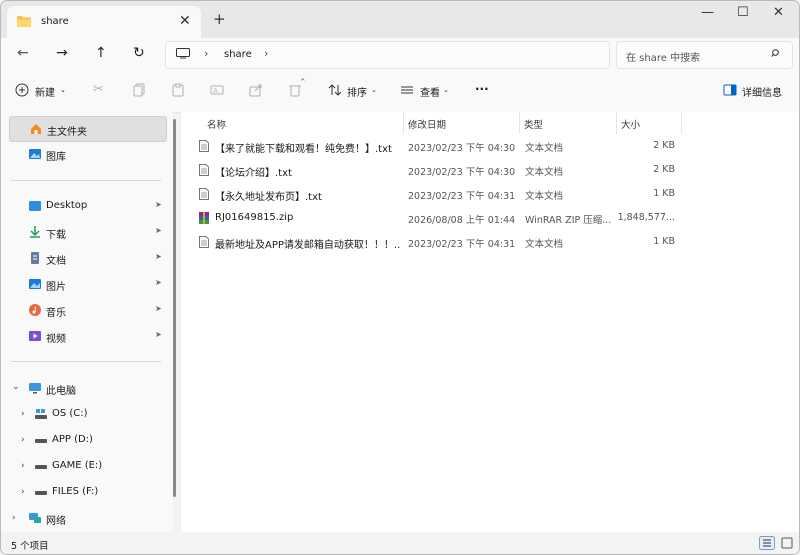 The width and height of the screenshot is (800, 555). Describe the element at coordinates (104, 22) in the screenshot. I see `tab-share: share ✕` at that location.